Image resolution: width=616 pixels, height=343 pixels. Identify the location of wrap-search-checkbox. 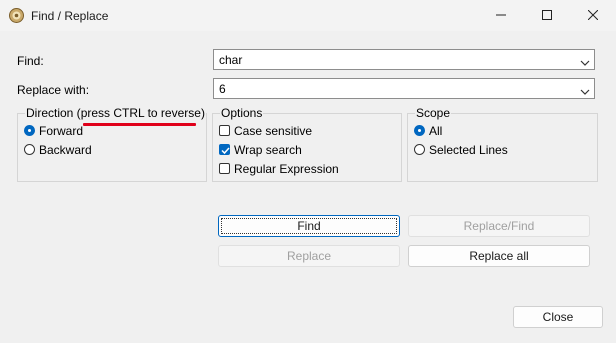
(224, 149).